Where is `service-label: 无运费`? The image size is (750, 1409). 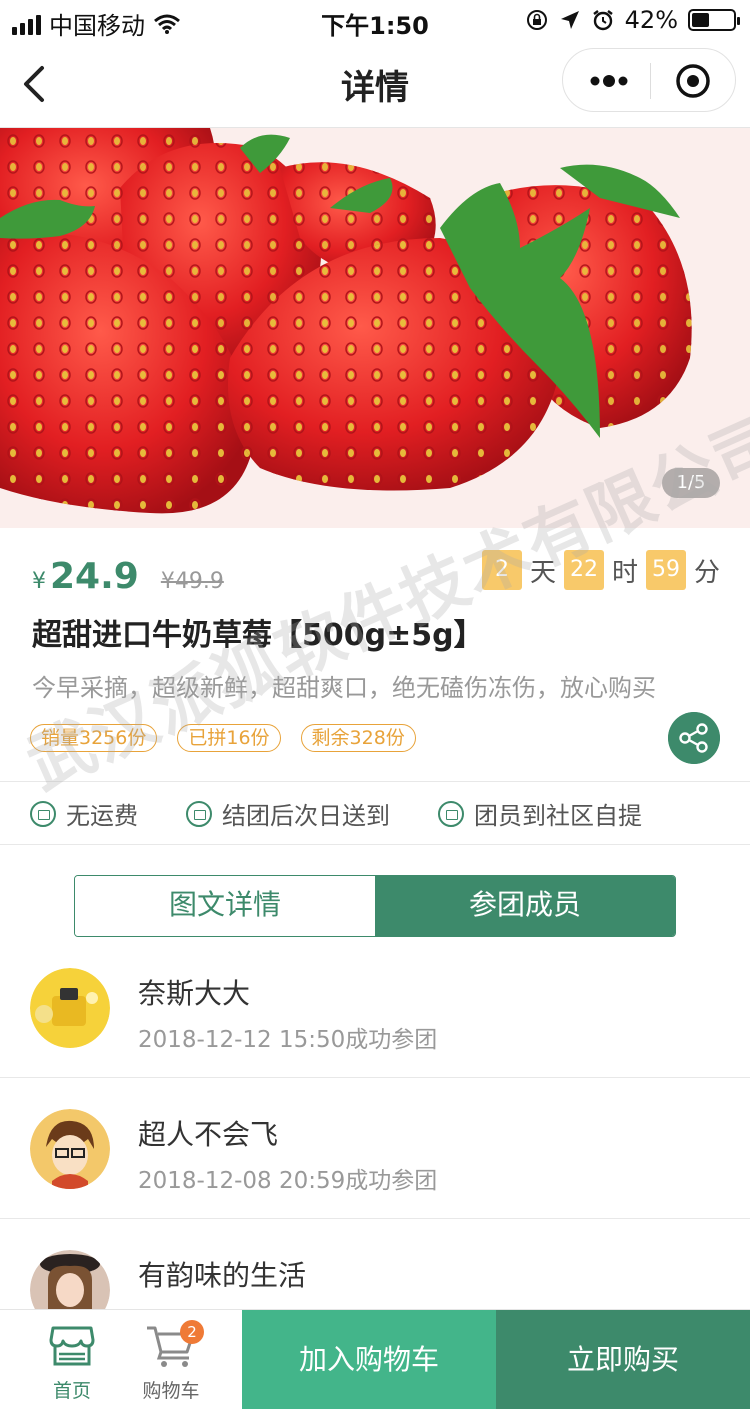 service-label: 无运费 is located at coordinates (102, 816).